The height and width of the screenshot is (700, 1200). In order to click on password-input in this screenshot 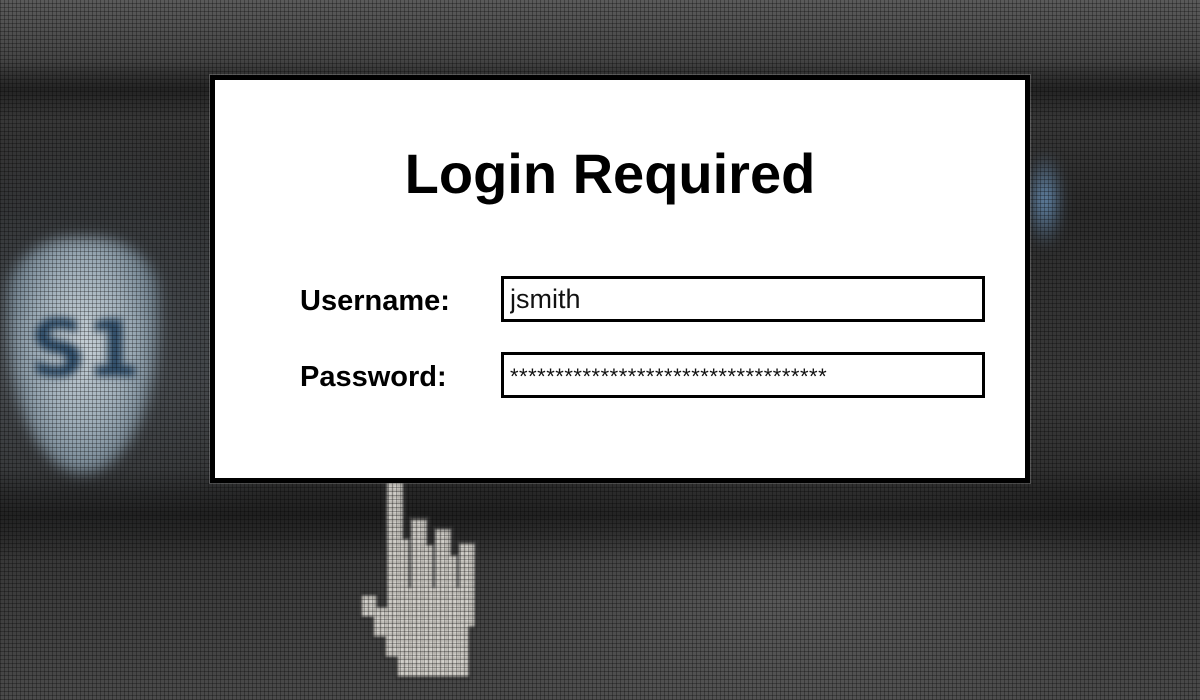, I will do `click(743, 375)`.